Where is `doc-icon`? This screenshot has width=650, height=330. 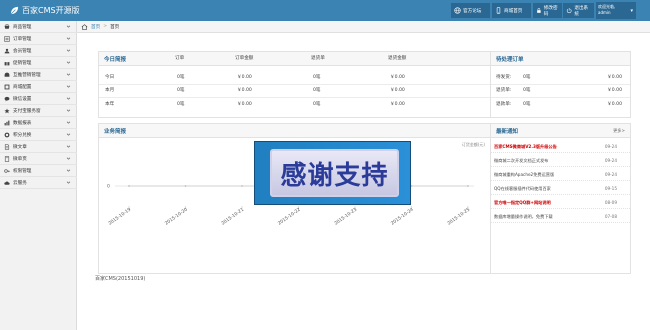
doc-icon is located at coordinates (7, 146).